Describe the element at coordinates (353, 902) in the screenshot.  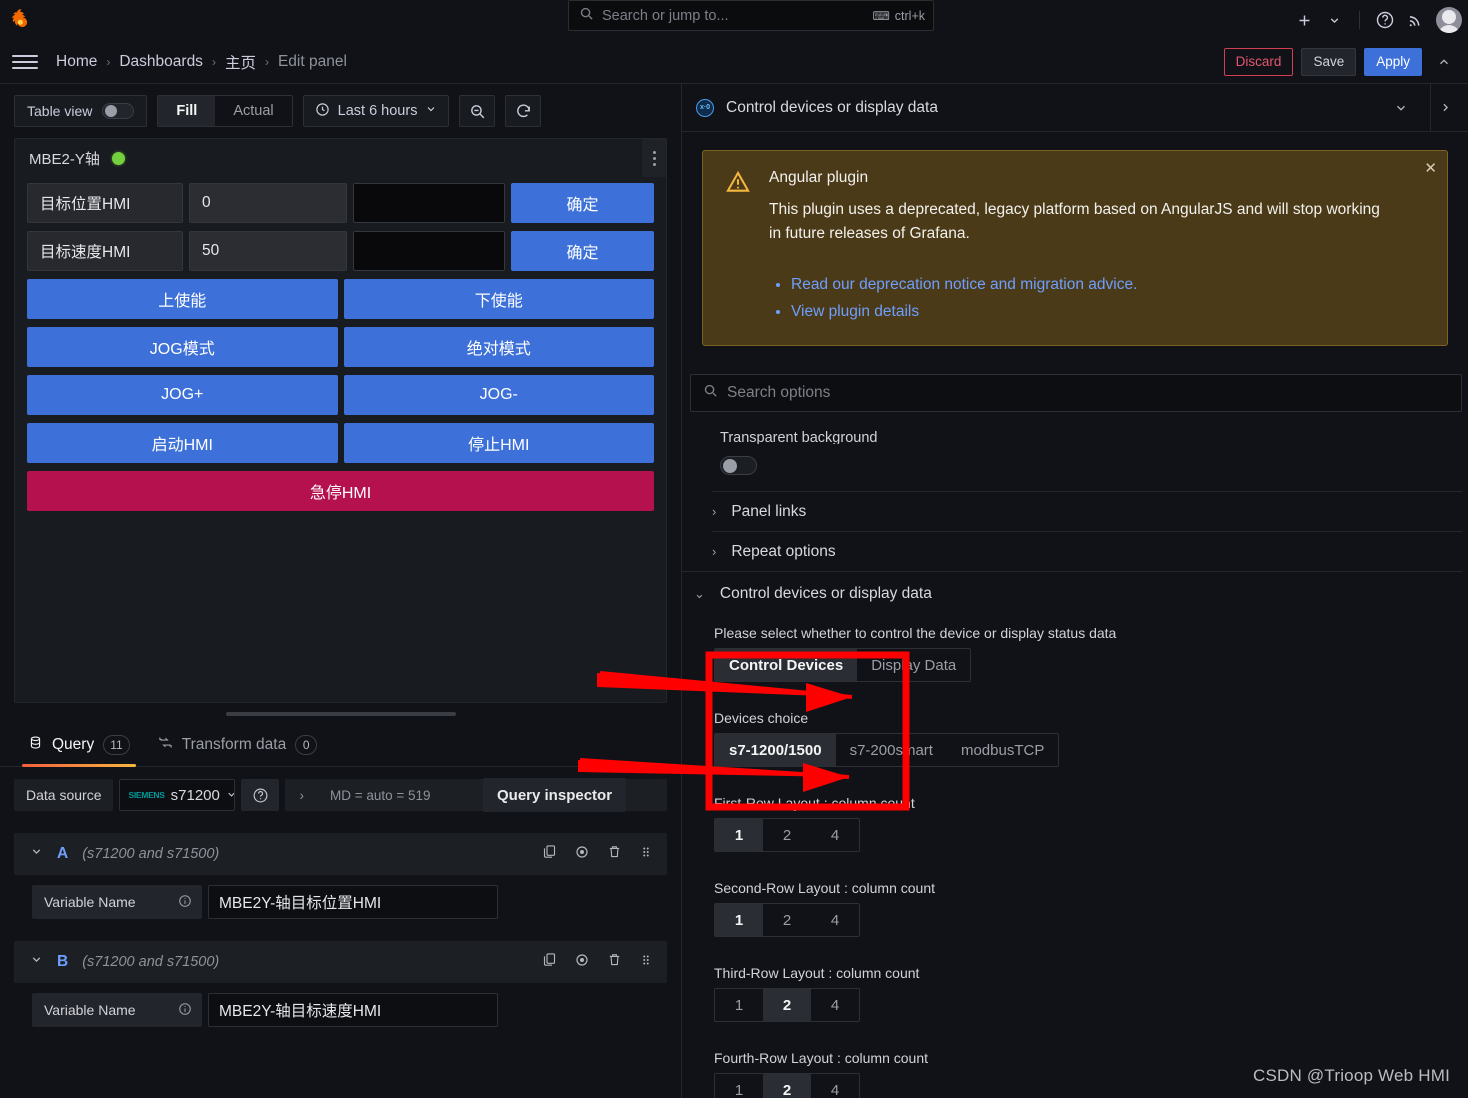
I see `variable-name-input: MBE2Y-轴目标位置HMI` at that location.